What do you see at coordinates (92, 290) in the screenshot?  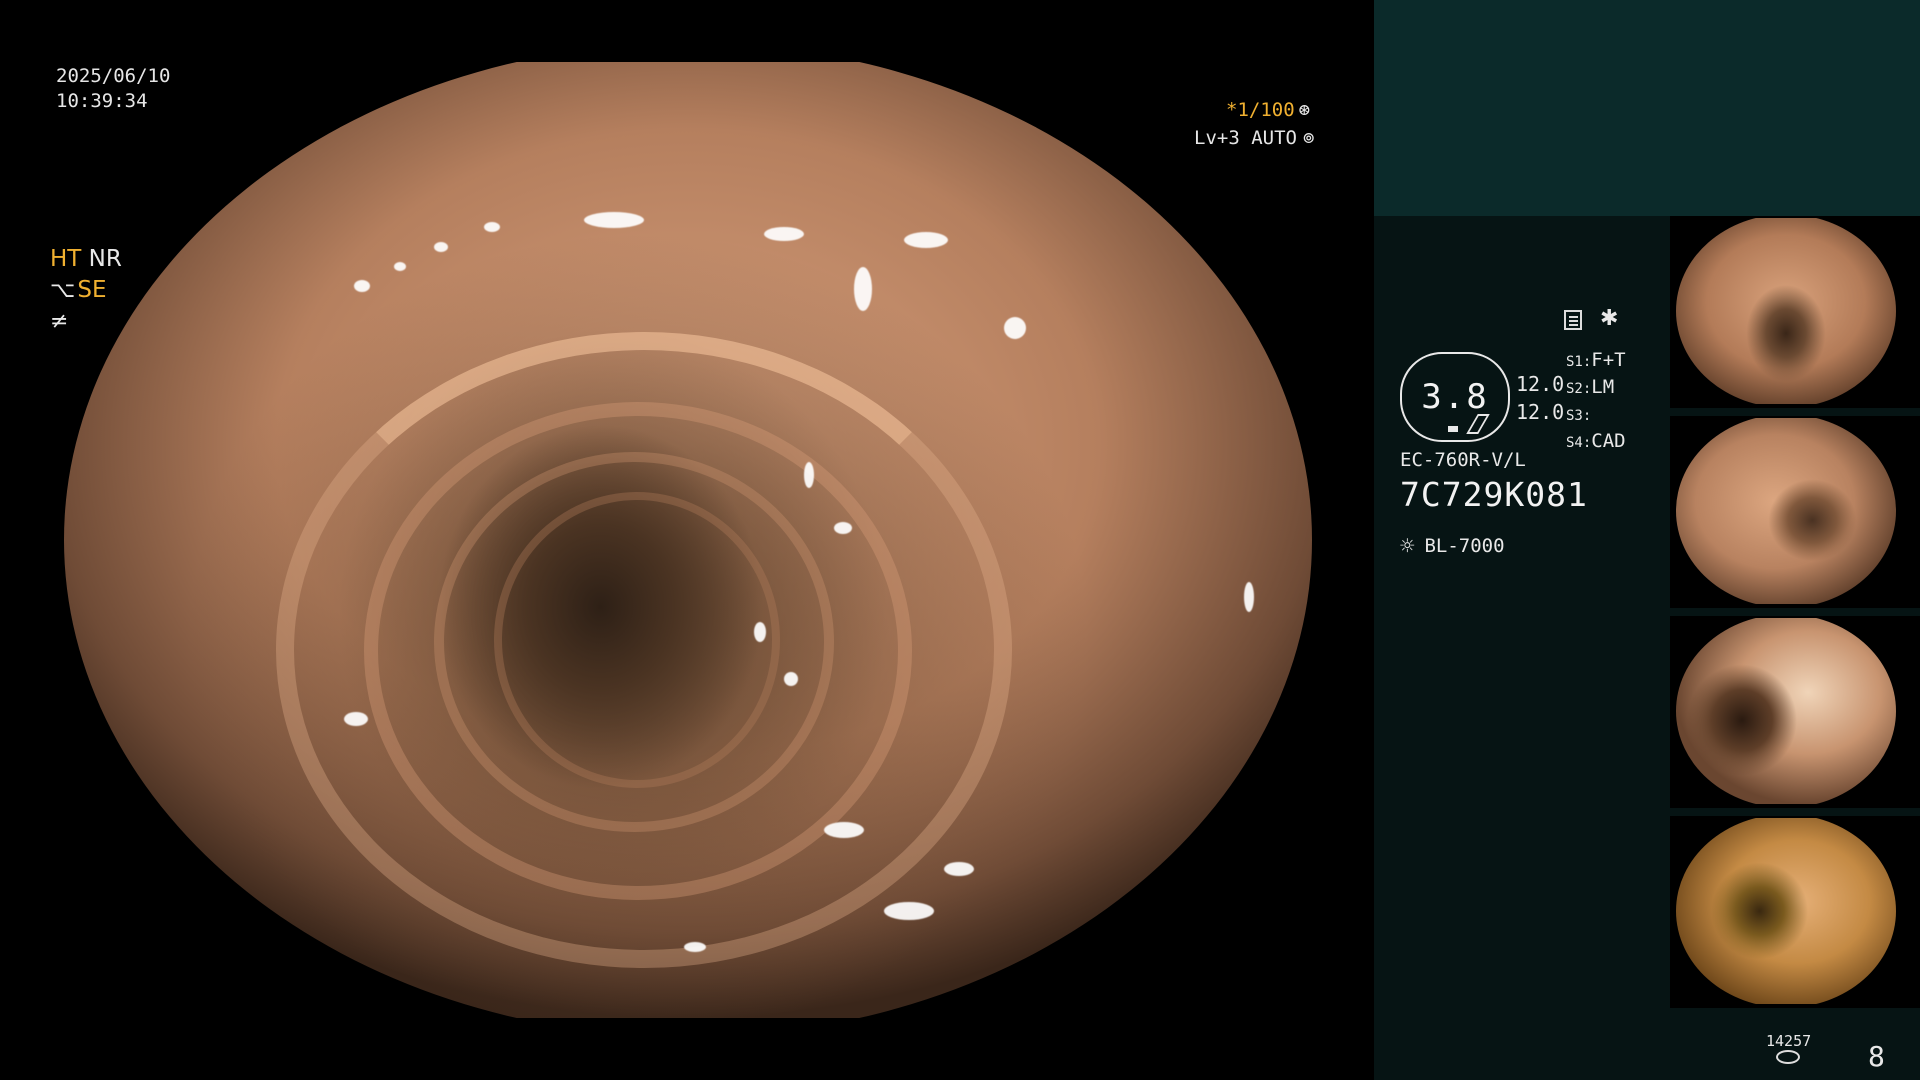 I see `se-mode: SE` at bounding box center [92, 290].